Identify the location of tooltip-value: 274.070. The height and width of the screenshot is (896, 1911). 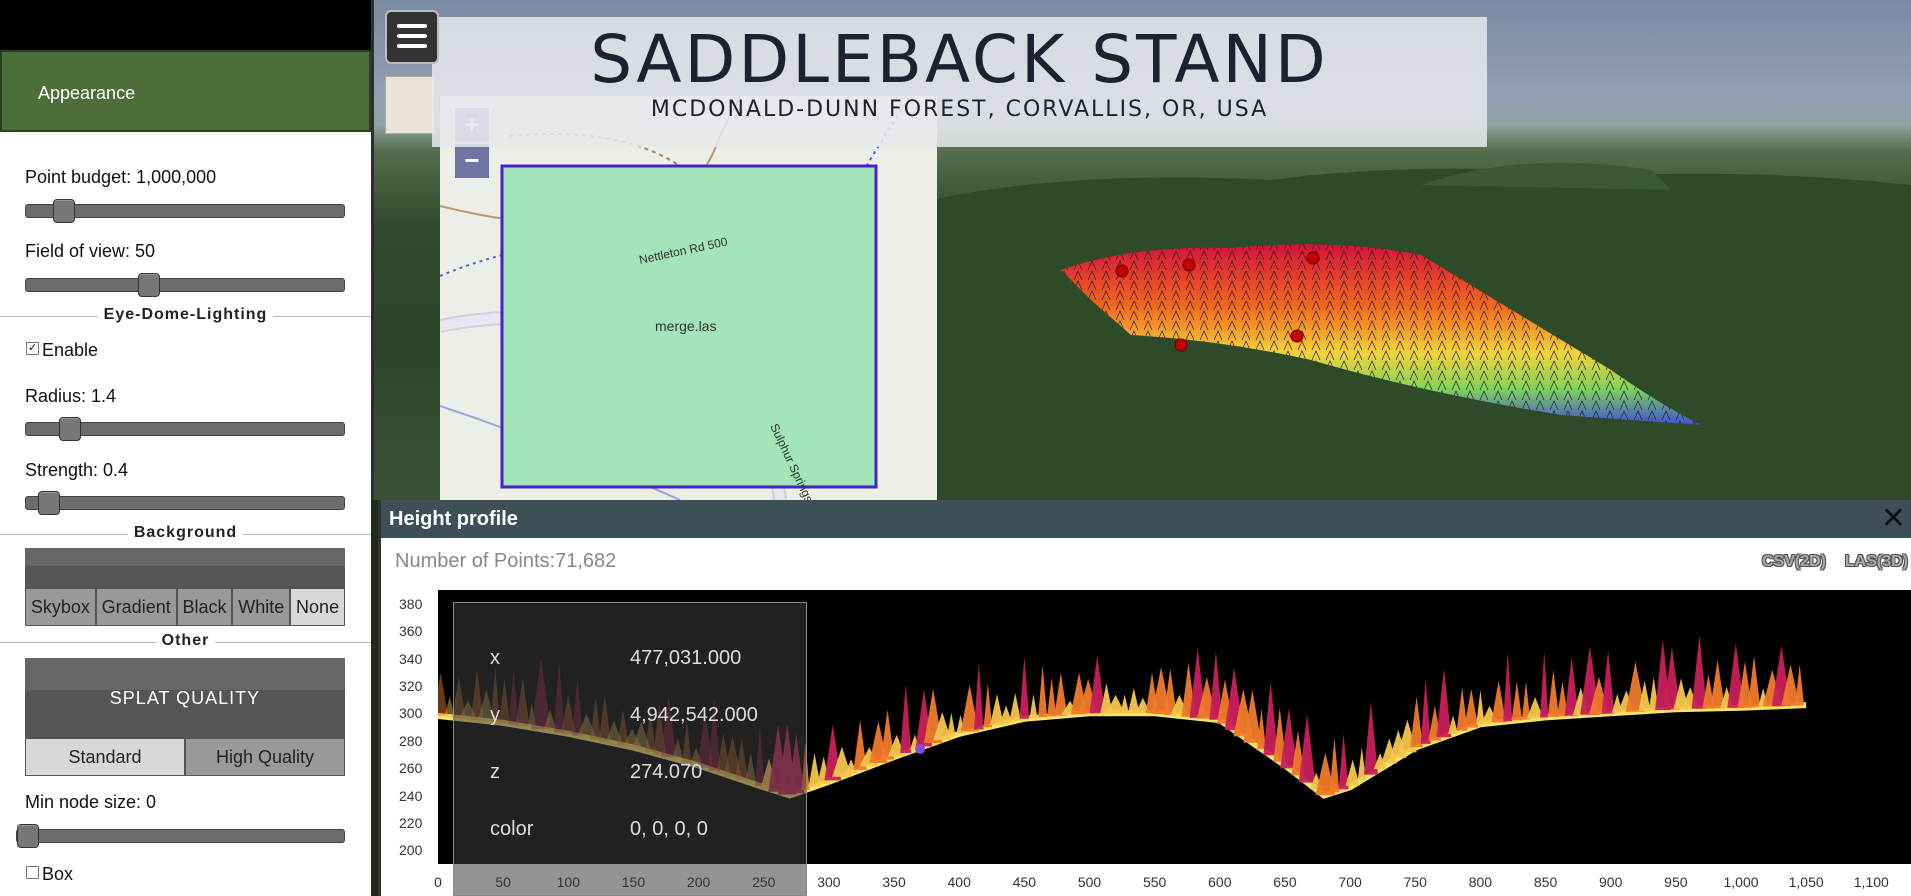
(666, 772).